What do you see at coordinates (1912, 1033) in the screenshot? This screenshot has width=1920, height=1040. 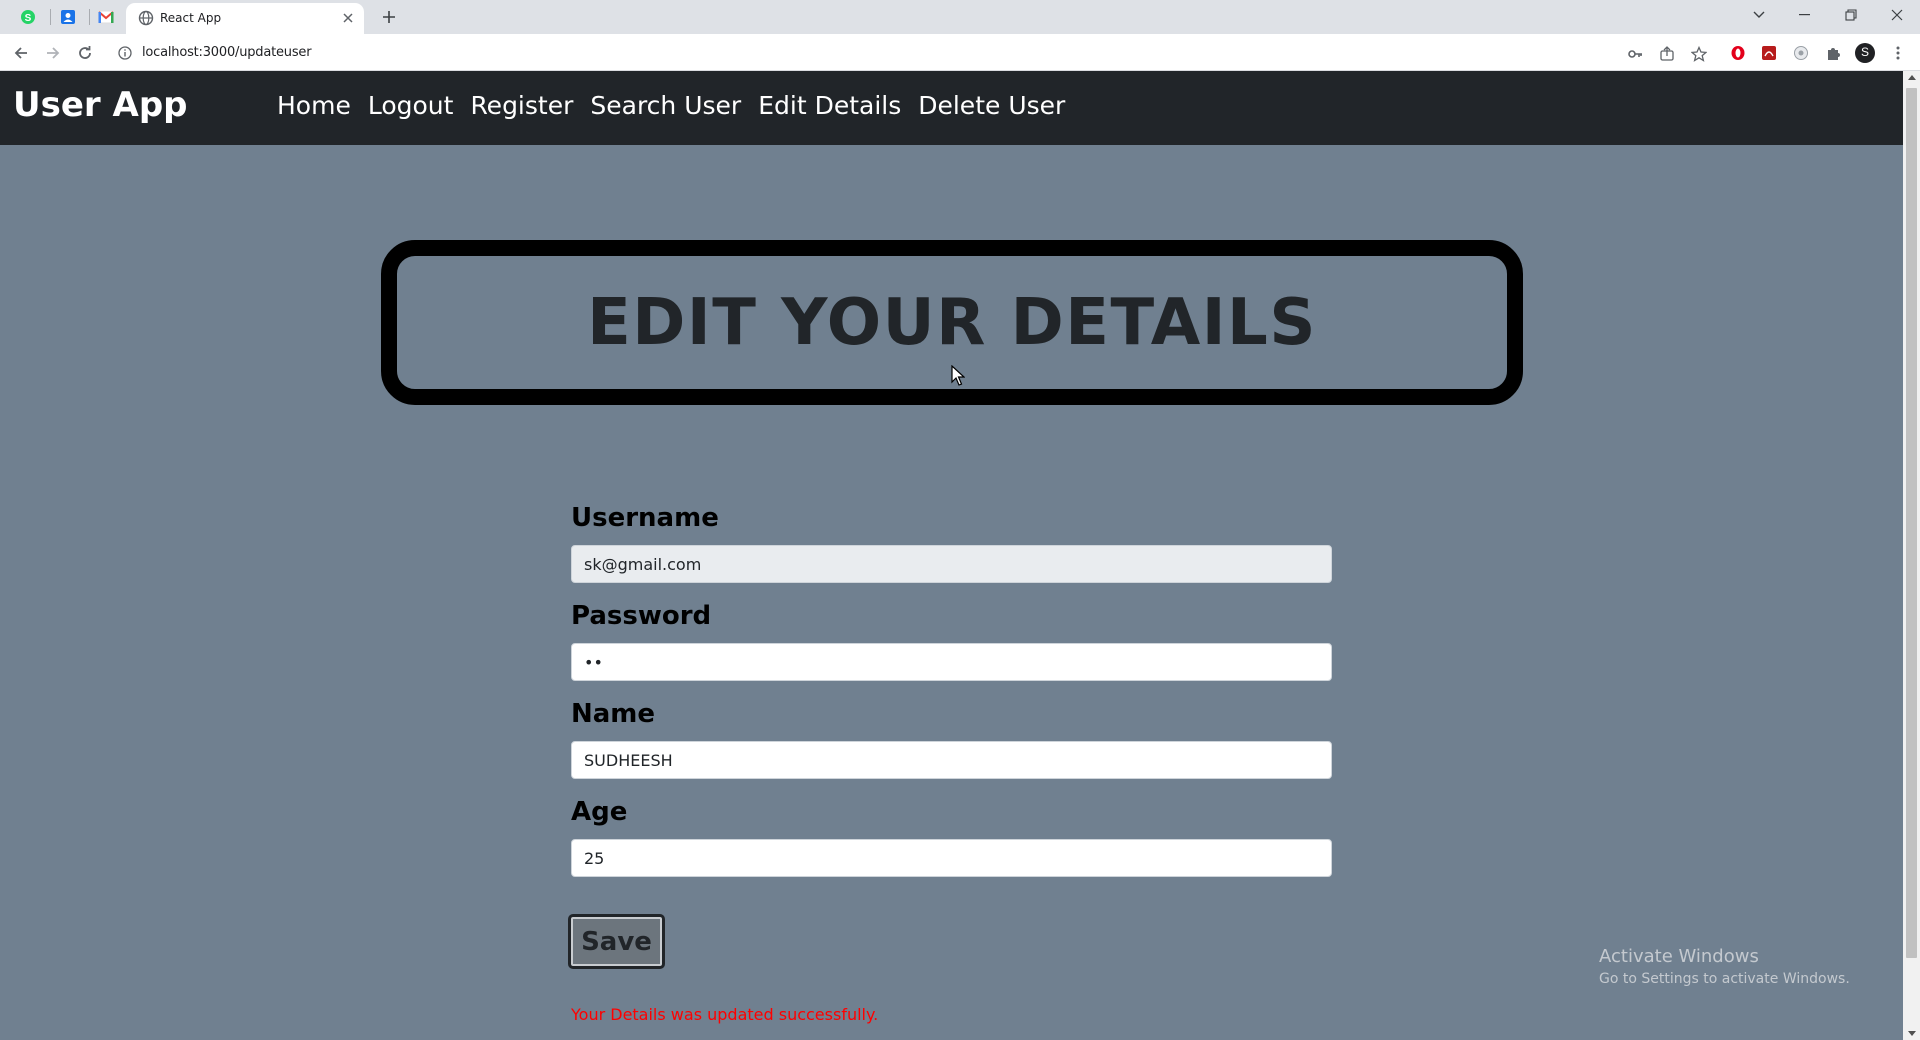 I see `scroll-down-icon` at bounding box center [1912, 1033].